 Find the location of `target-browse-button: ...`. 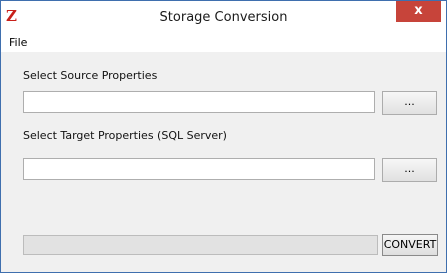

target-browse-button: ... is located at coordinates (409, 170).